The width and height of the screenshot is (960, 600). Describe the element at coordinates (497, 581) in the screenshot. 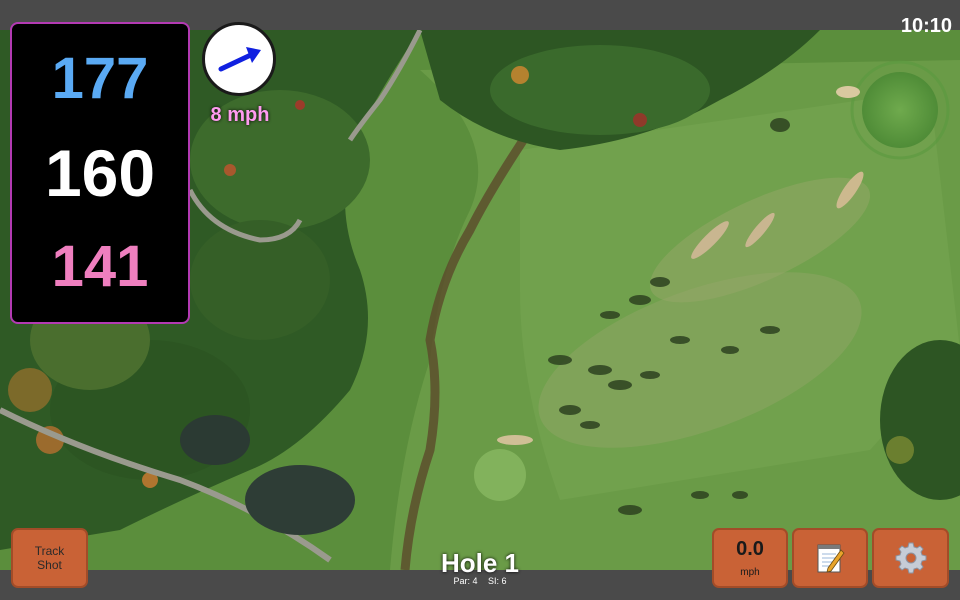

I see `hole-stroke-index: SI: 6` at that location.